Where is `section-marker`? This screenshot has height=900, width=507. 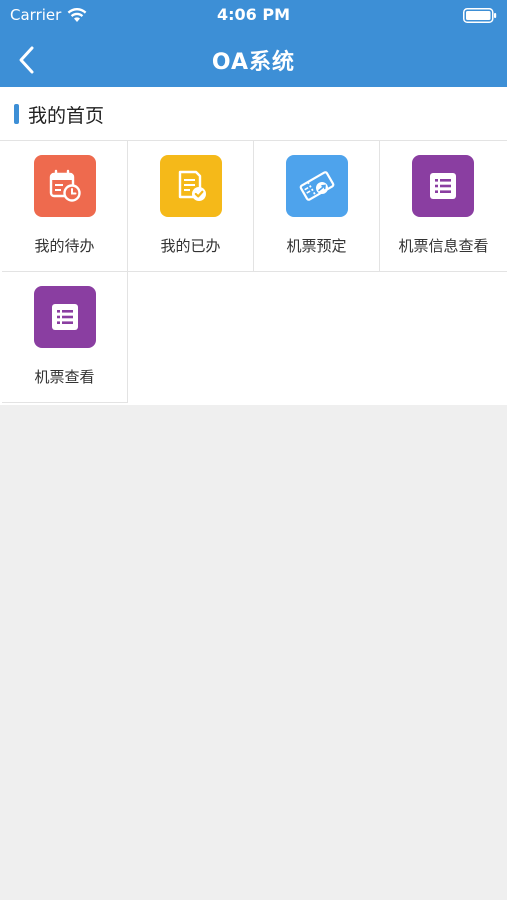
section-marker is located at coordinates (16, 114).